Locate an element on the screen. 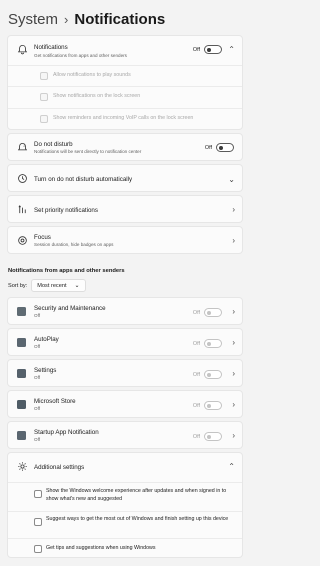  priority-title: Set priority notifications is located at coordinates (66, 210).